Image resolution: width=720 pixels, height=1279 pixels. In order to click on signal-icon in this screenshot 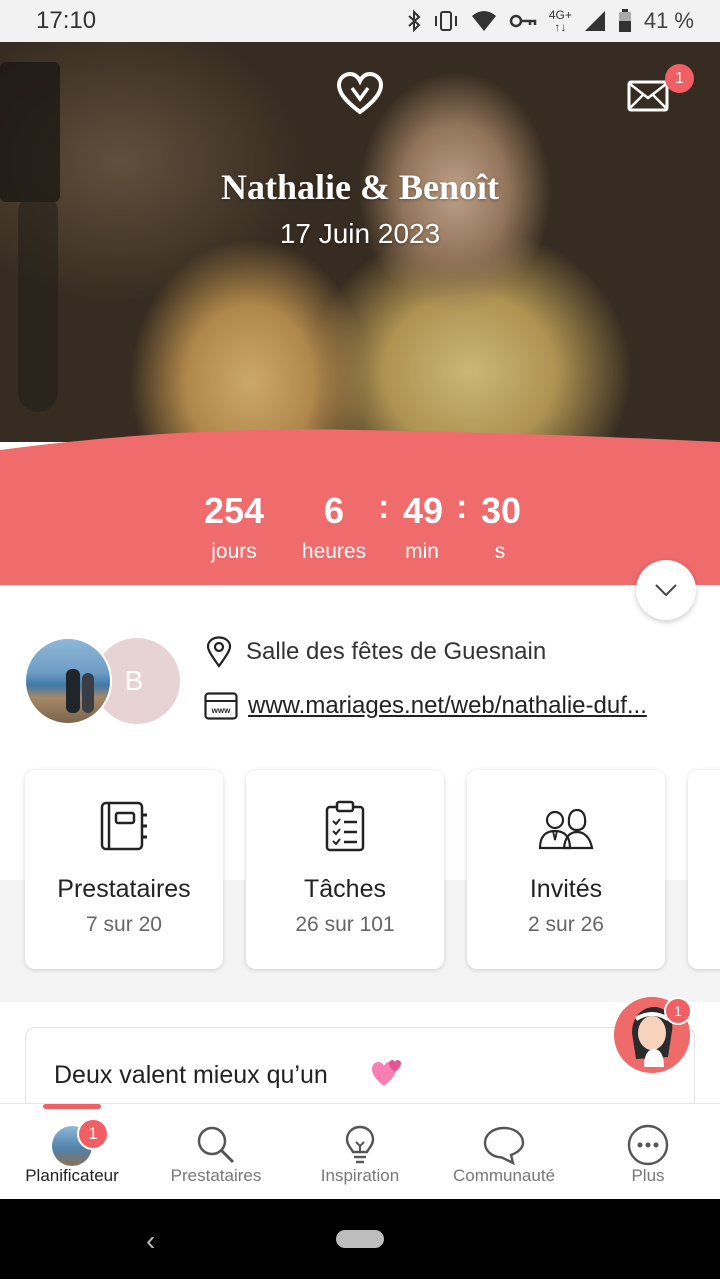, I will do `click(594, 21)`.